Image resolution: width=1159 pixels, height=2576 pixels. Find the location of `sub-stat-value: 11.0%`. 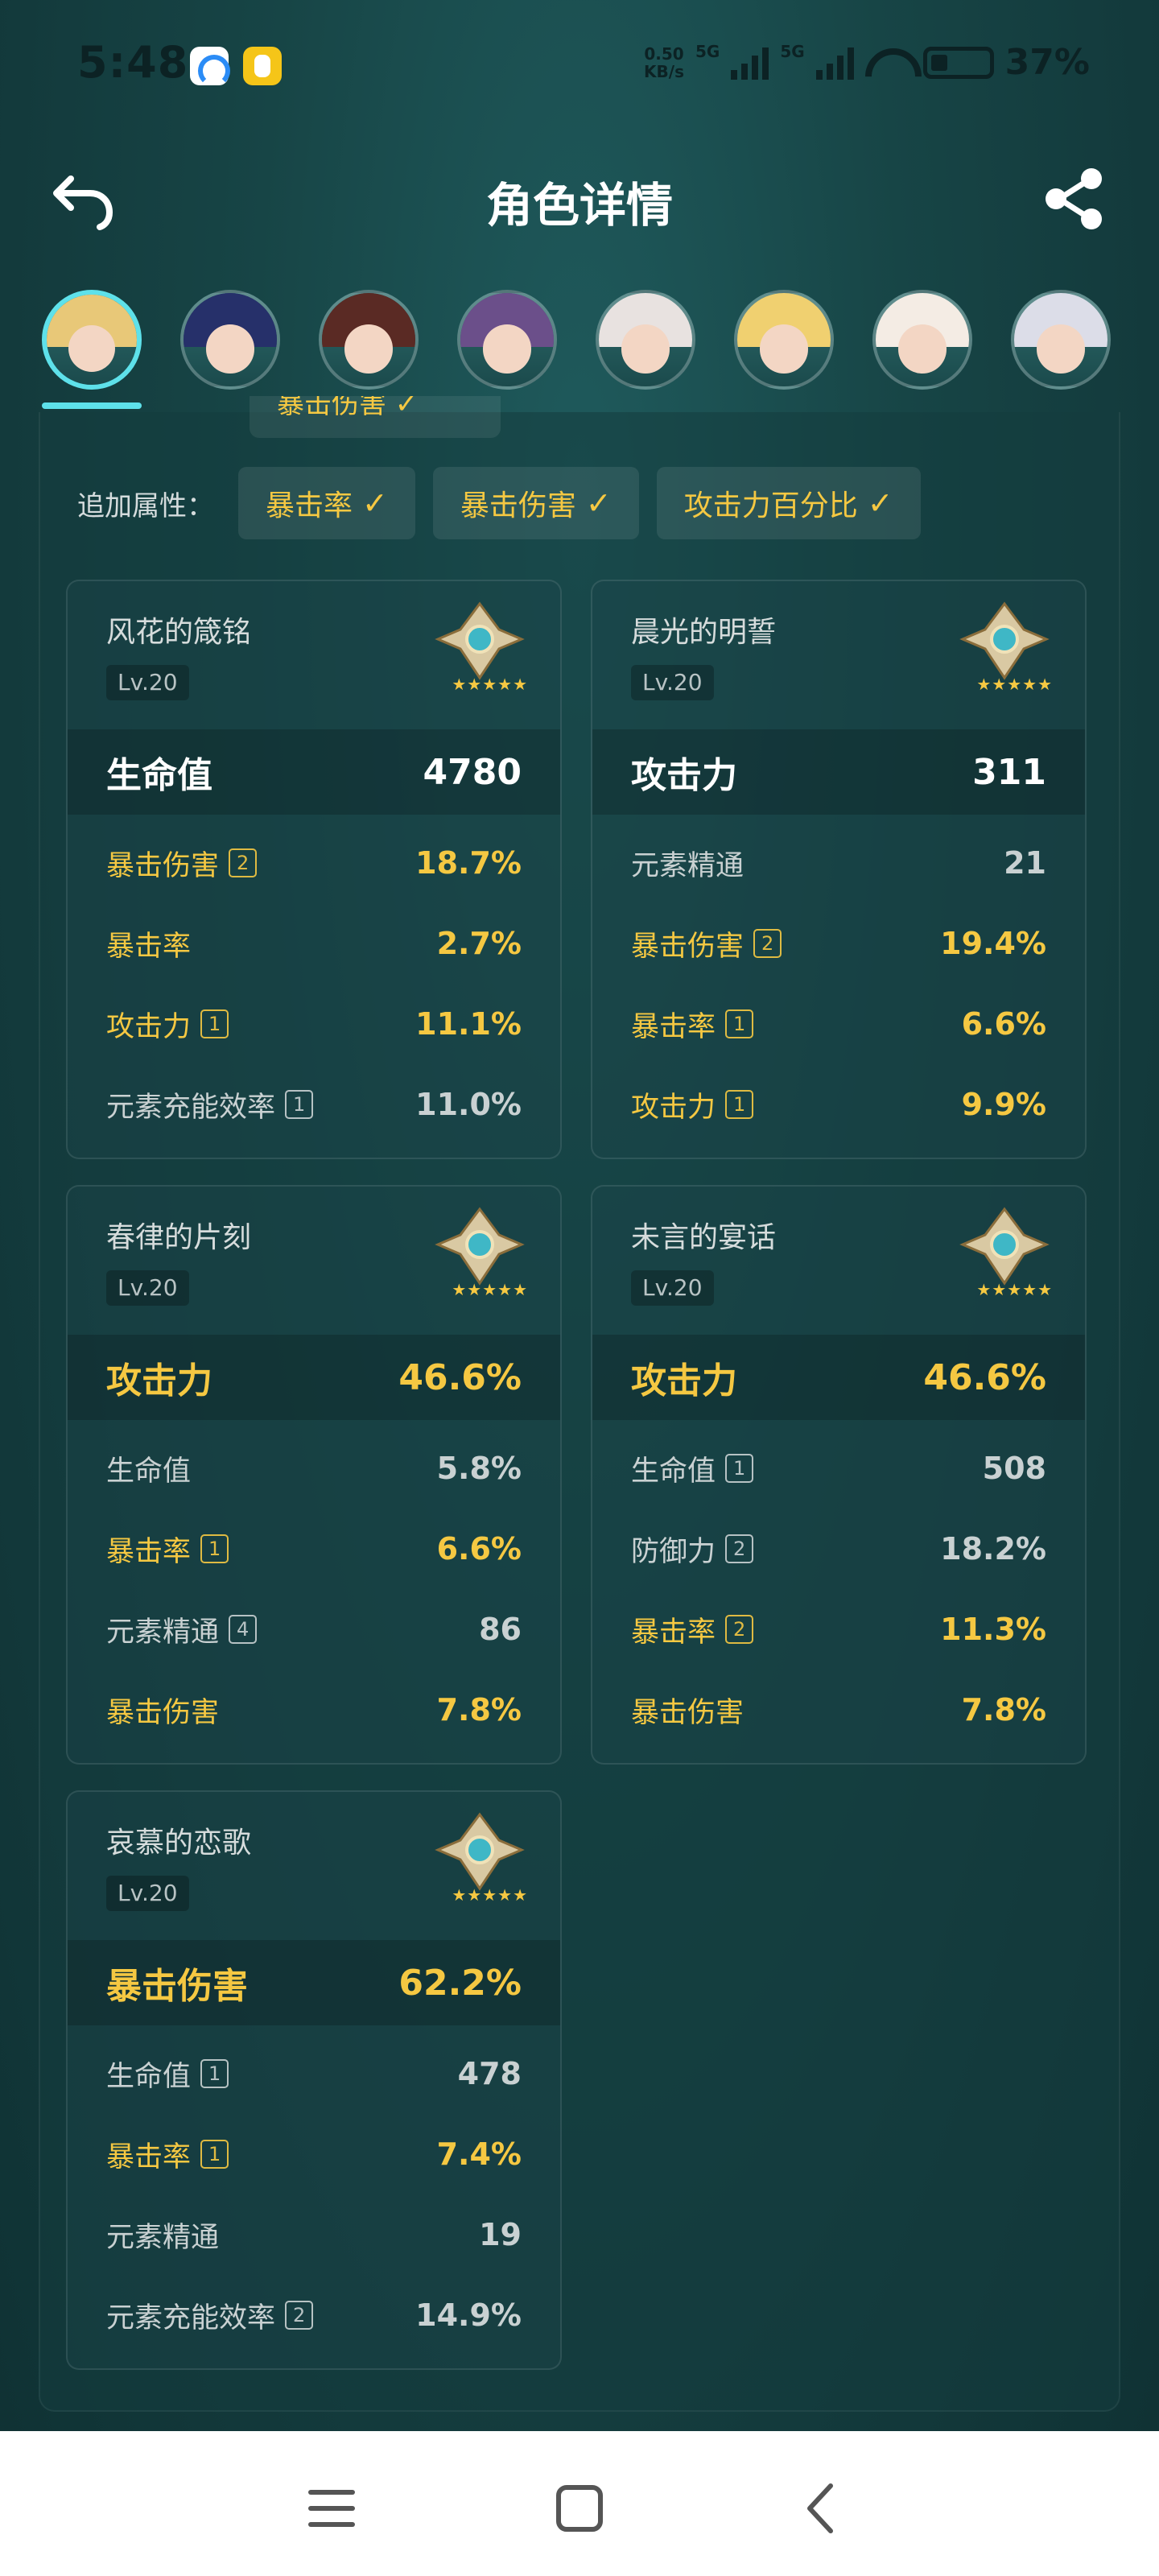

sub-stat-value: 11.0% is located at coordinates (468, 1104).